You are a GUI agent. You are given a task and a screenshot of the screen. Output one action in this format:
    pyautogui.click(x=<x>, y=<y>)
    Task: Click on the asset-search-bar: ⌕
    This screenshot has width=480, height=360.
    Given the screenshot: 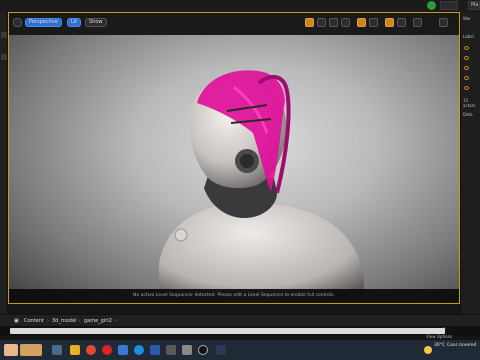 What is the action you would take?
    pyautogui.click(x=240, y=331)
    